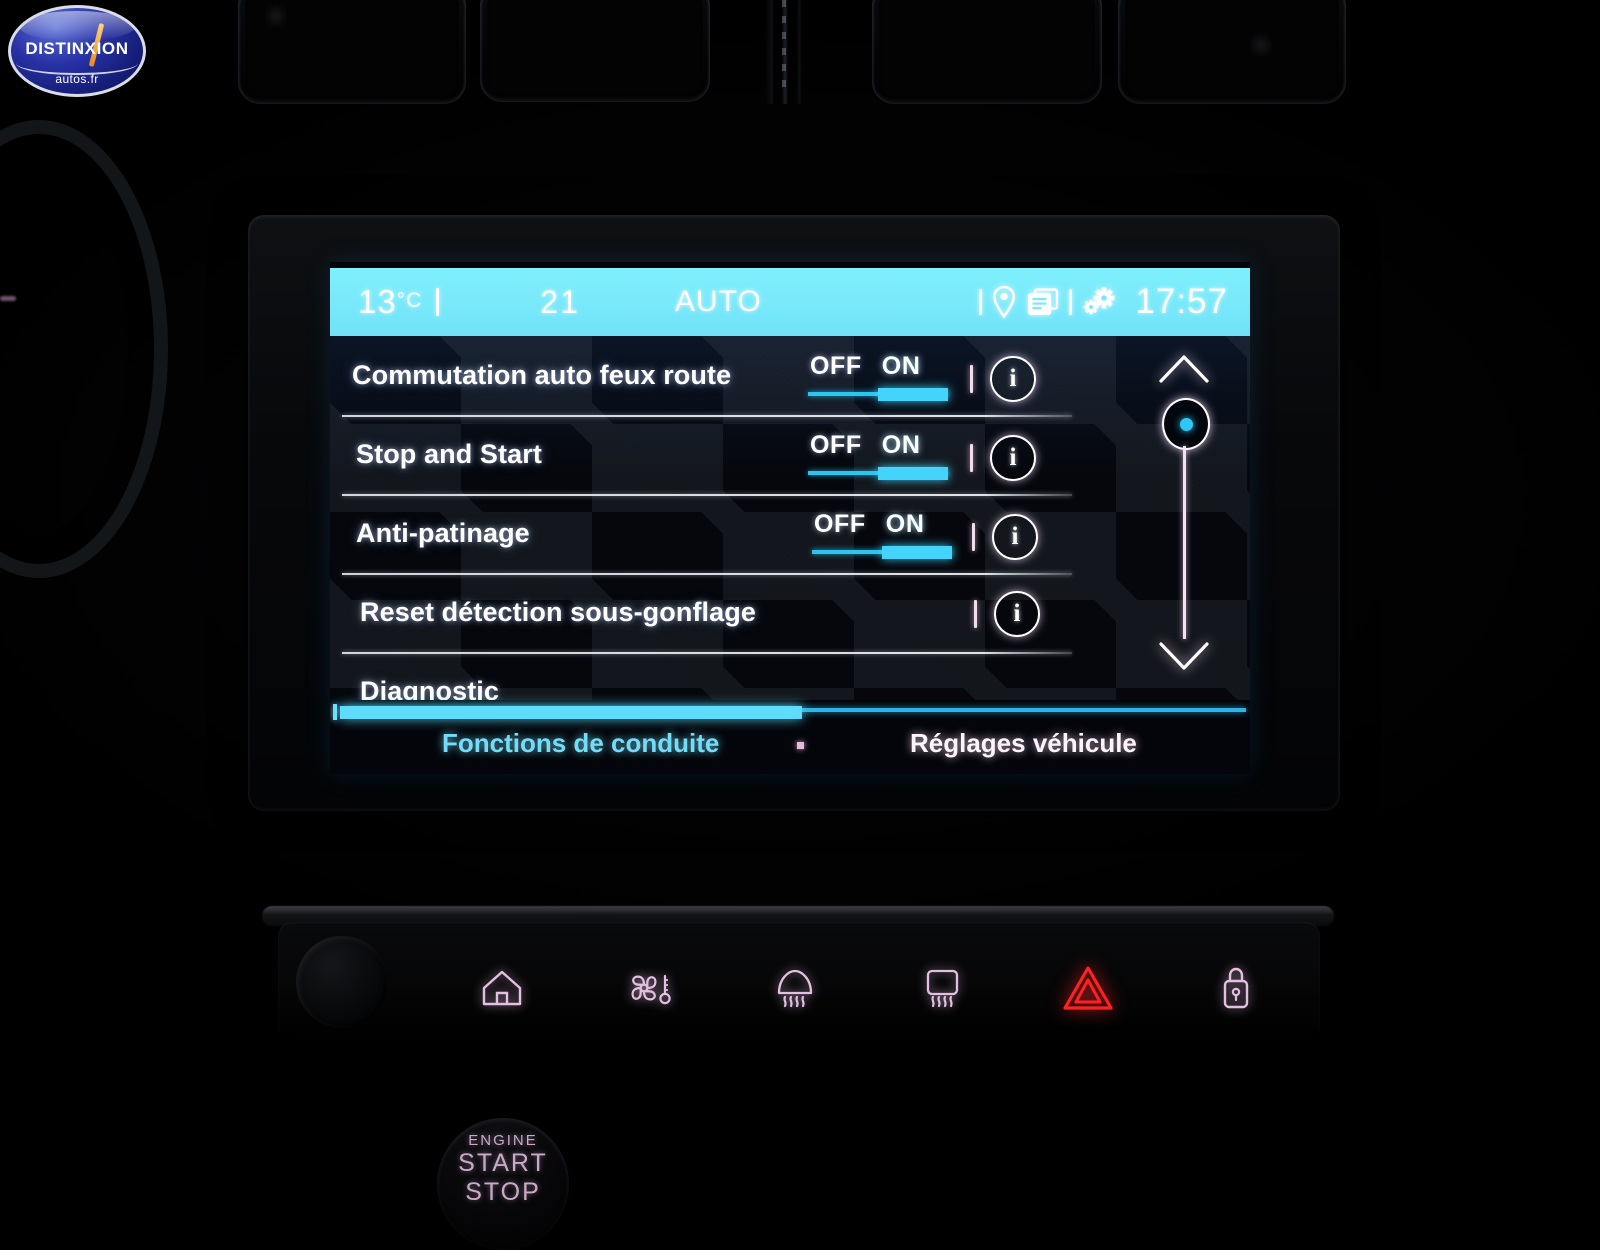  Describe the element at coordinates (390, 301) in the screenshot. I see `outside-temperature: 13°C` at that location.